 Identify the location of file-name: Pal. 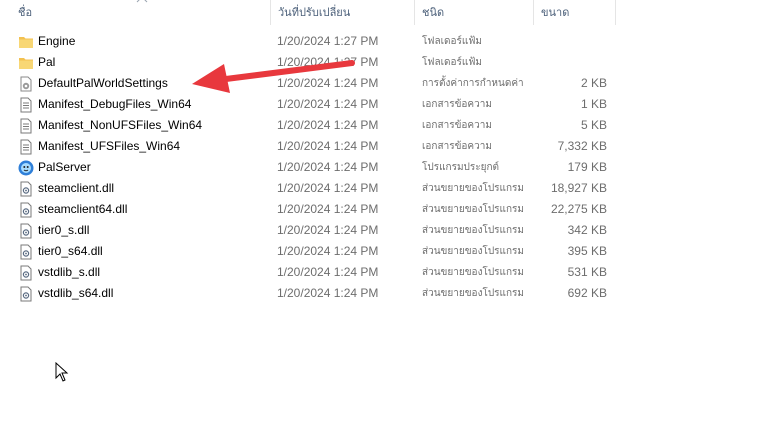
(47, 62).